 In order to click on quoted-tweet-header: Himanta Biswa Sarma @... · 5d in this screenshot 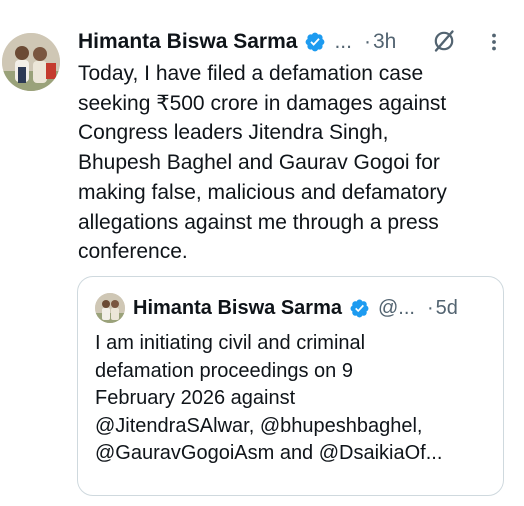, I will do `click(295, 308)`.